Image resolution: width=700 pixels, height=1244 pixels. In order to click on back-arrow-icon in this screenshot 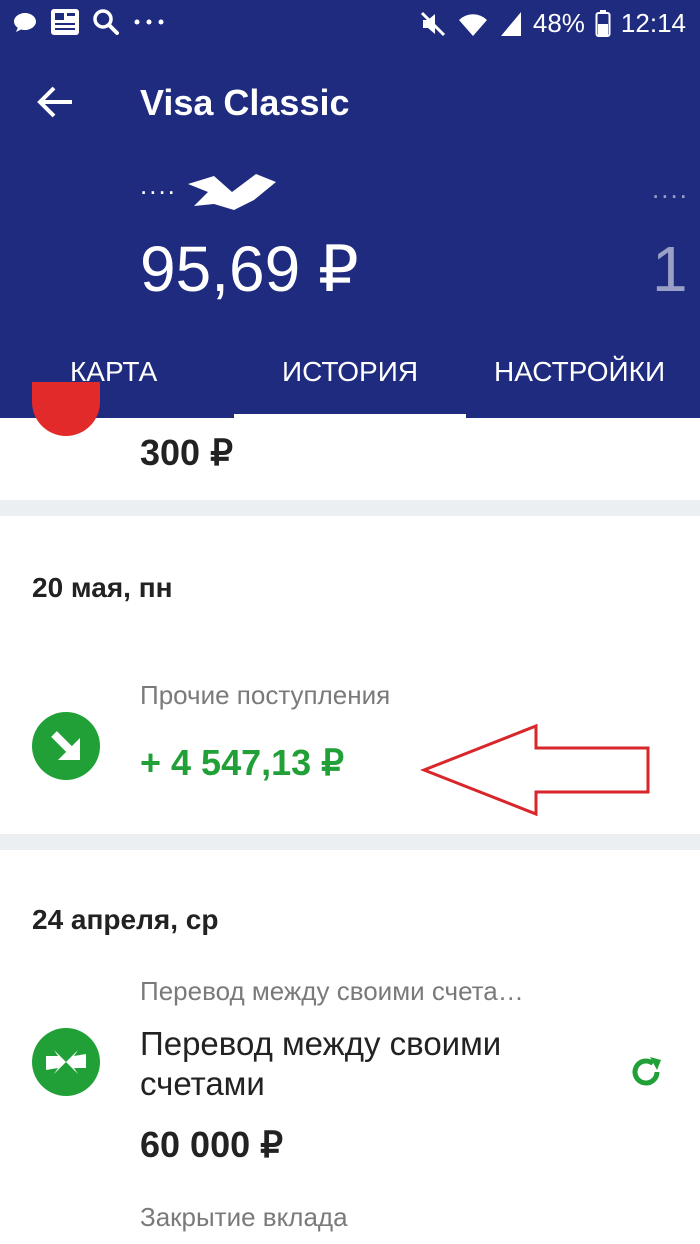, I will do `click(56, 102)`.